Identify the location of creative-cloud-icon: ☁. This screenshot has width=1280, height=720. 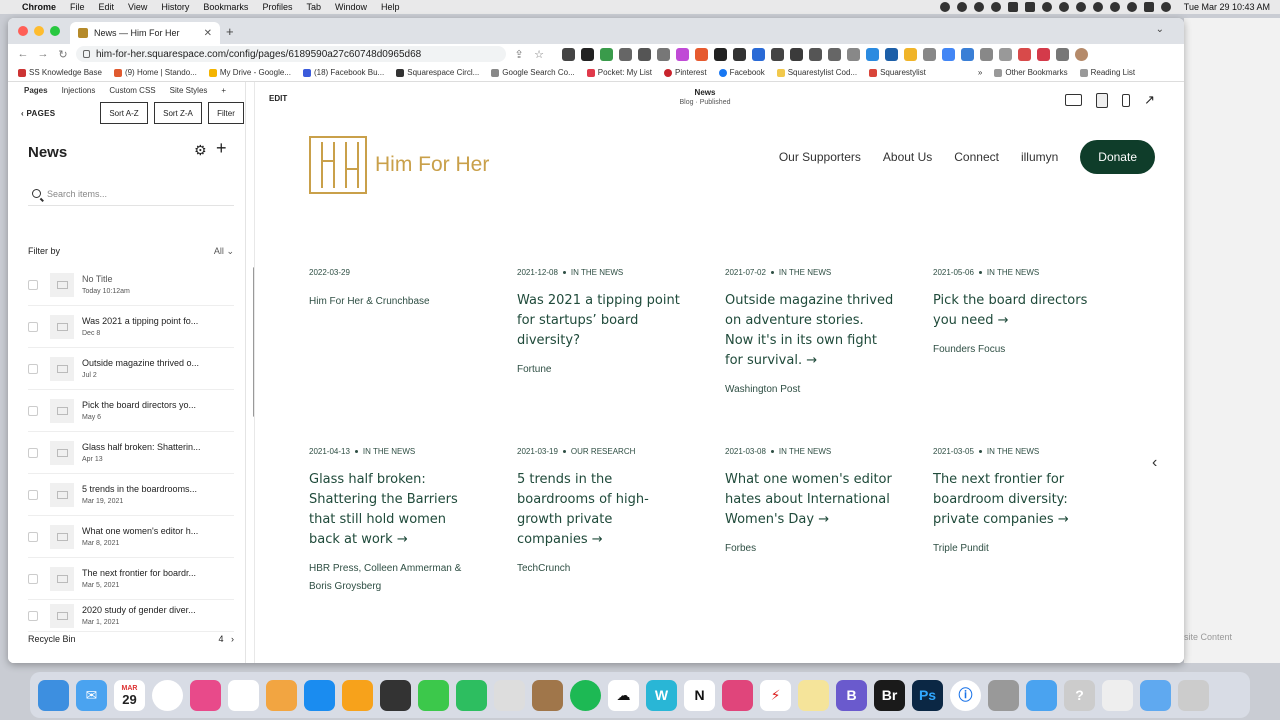
(623, 695).